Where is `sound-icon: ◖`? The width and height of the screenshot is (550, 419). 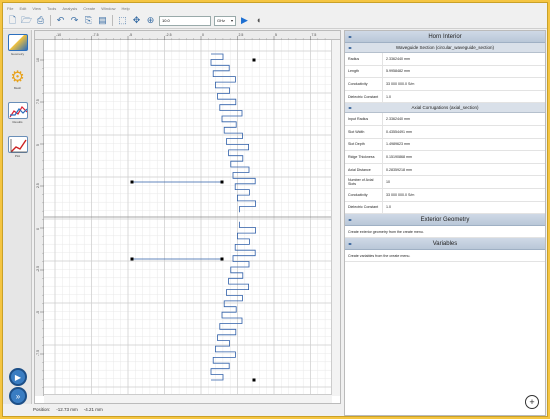
sound-icon: ◖ is located at coordinates (258, 20).